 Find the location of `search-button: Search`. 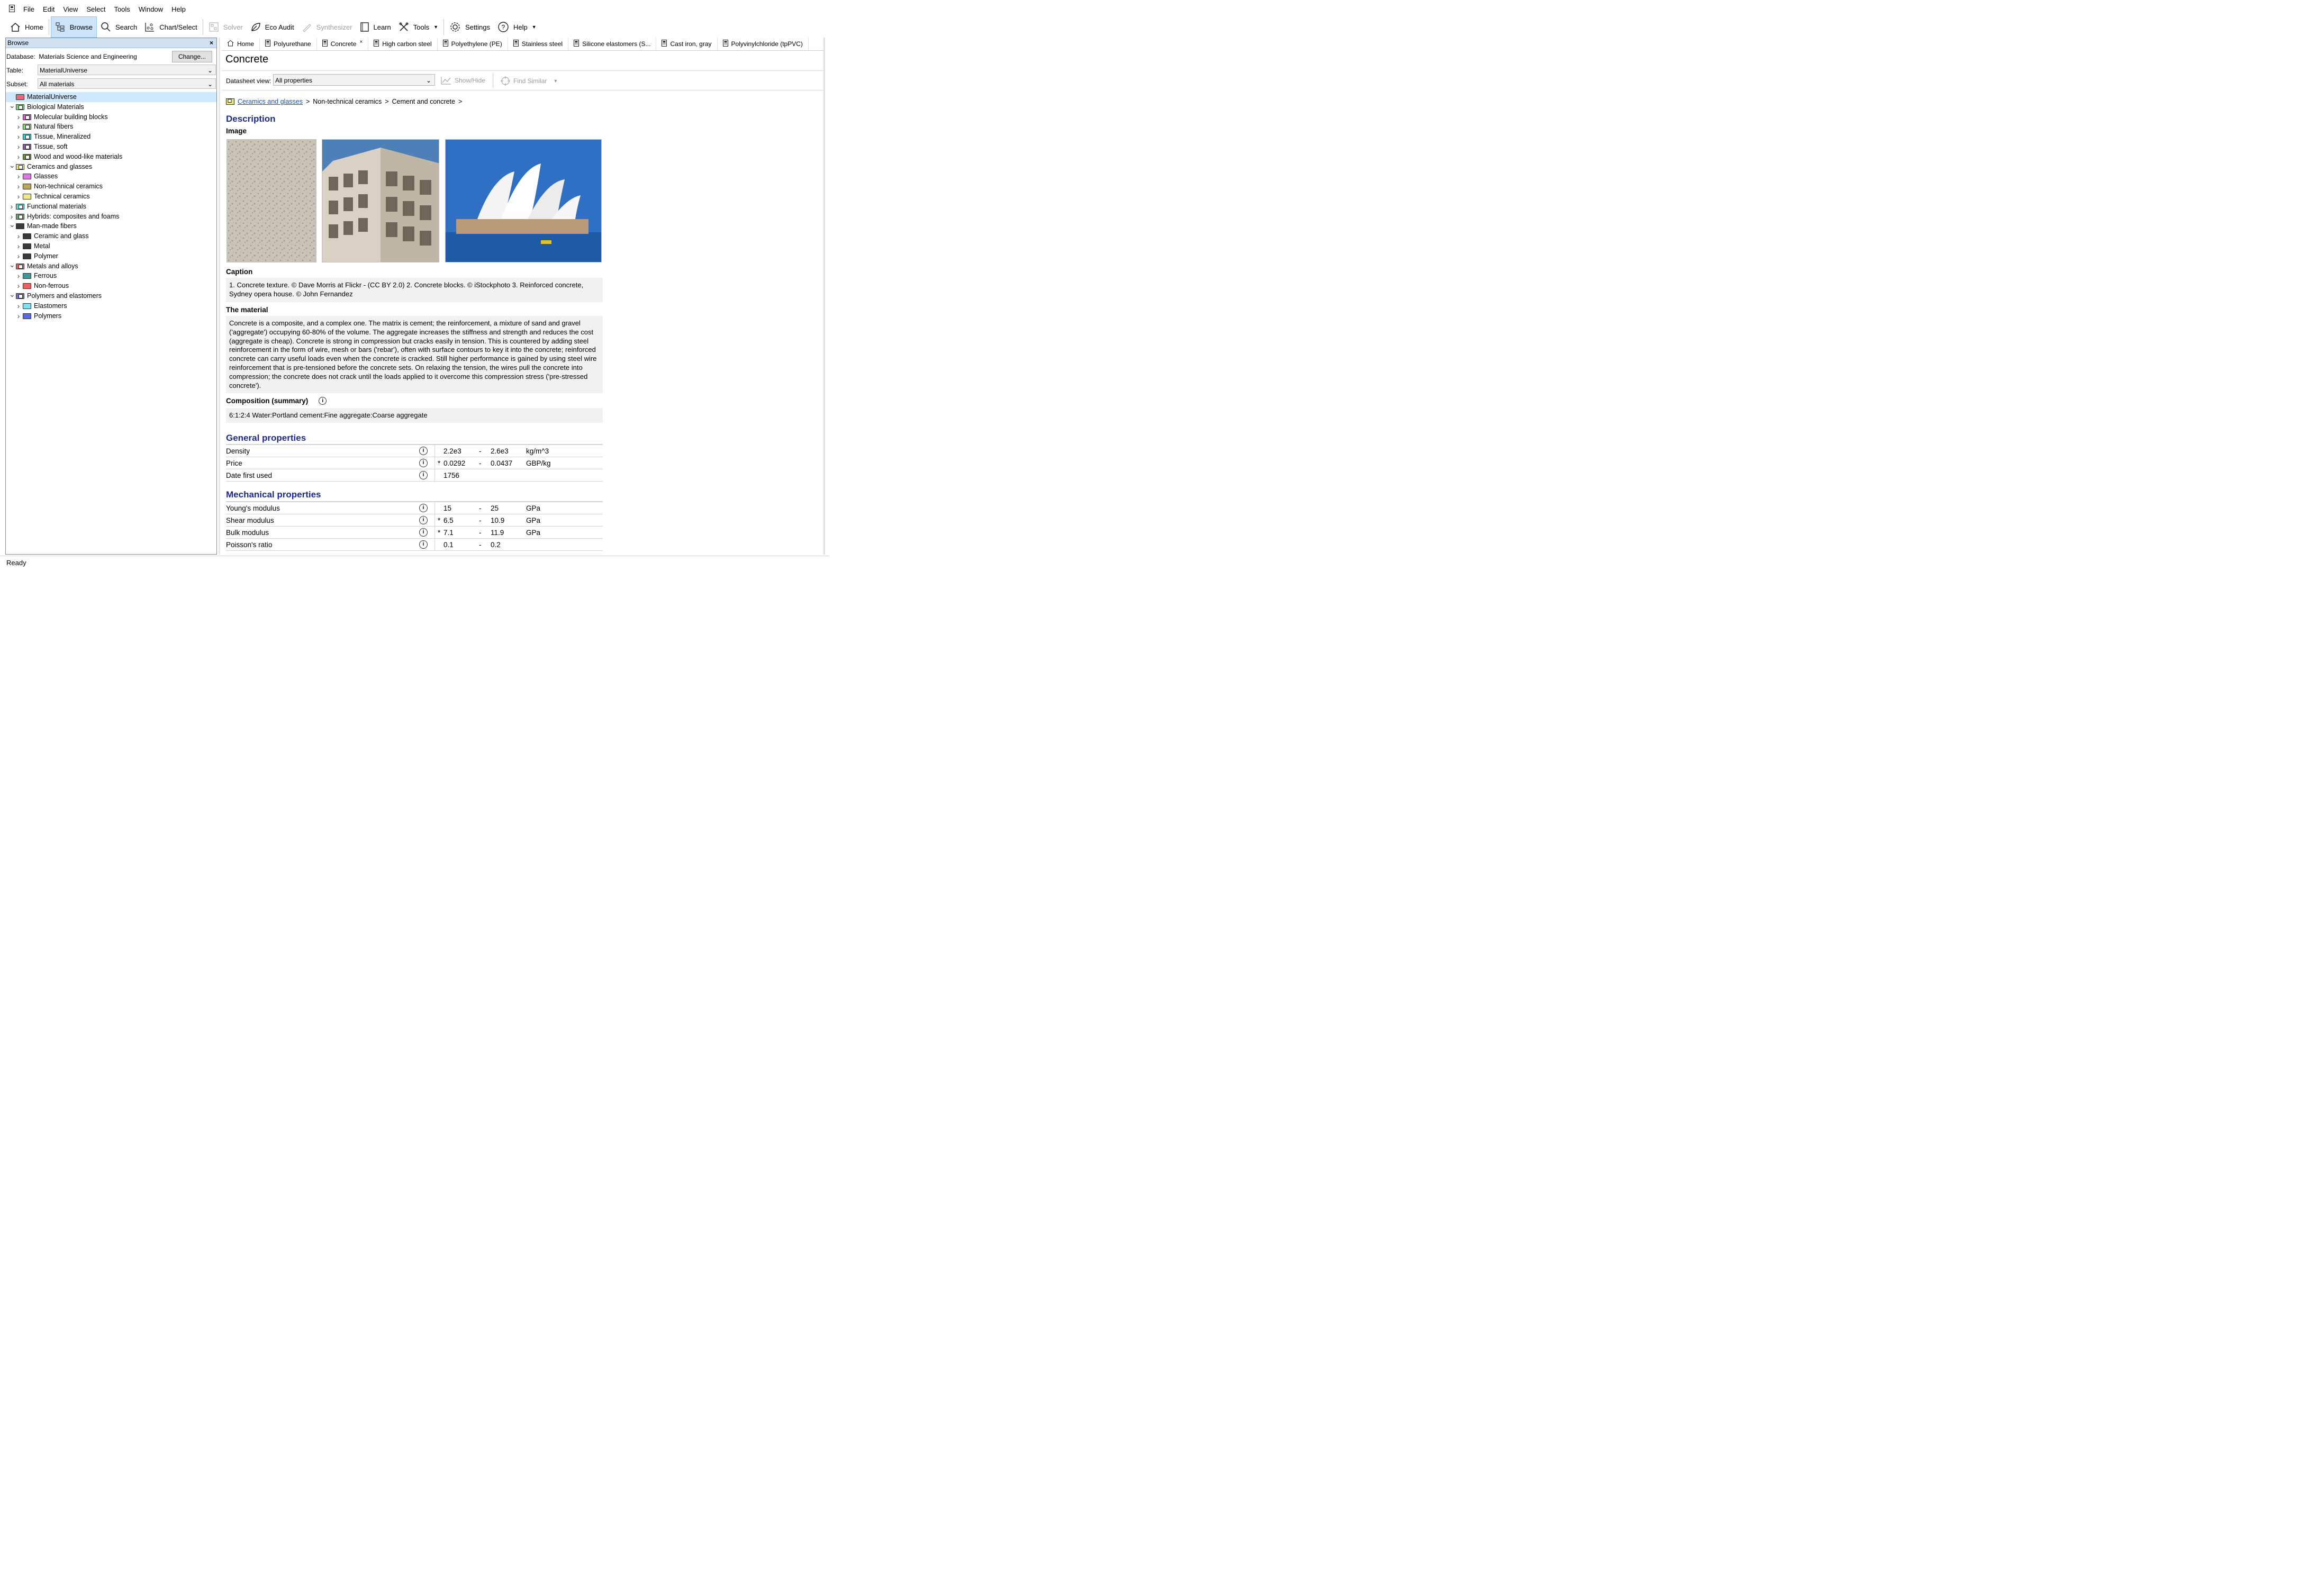

search-button: Search is located at coordinates (119, 27).